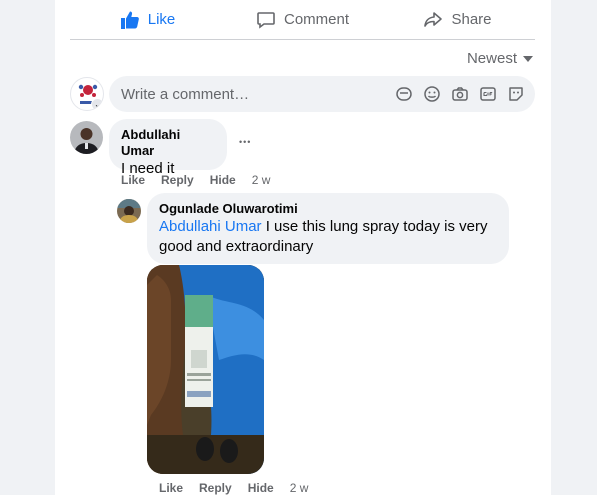 The image size is (597, 495). I want to click on composer-icons, so click(460, 94).